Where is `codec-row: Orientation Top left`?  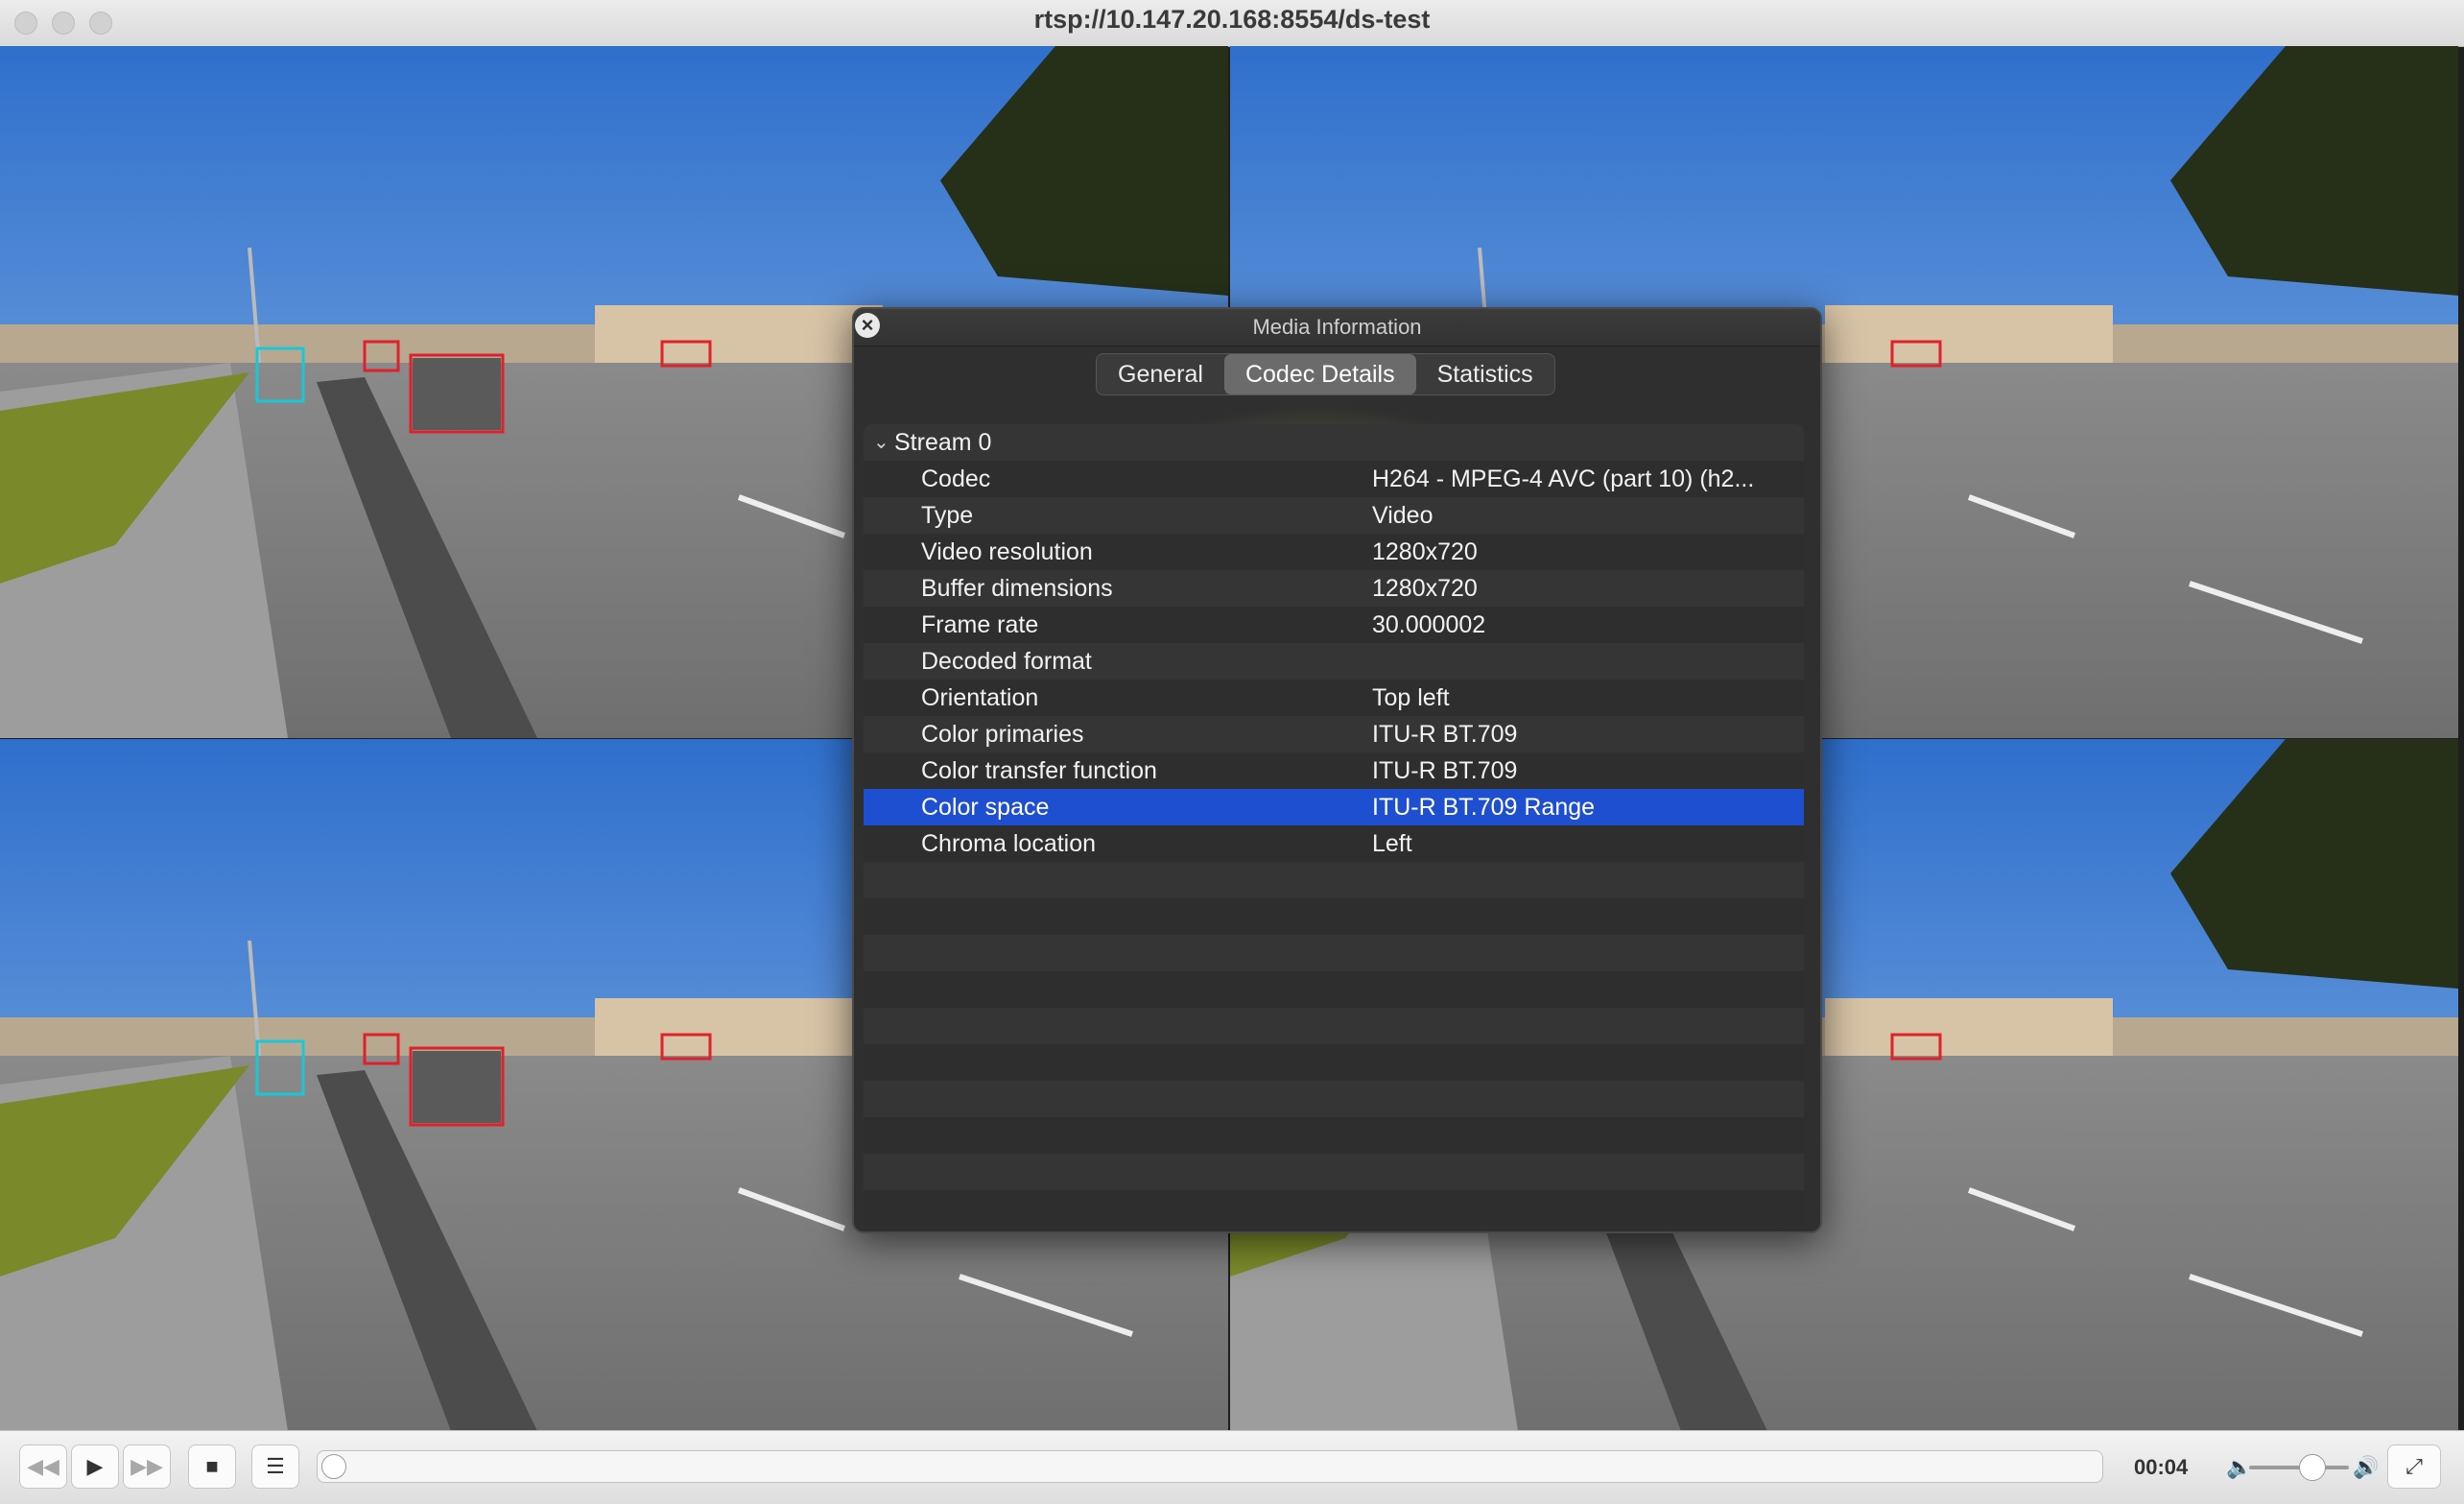
codec-row: Orientation Top left is located at coordinates (1334, 698).